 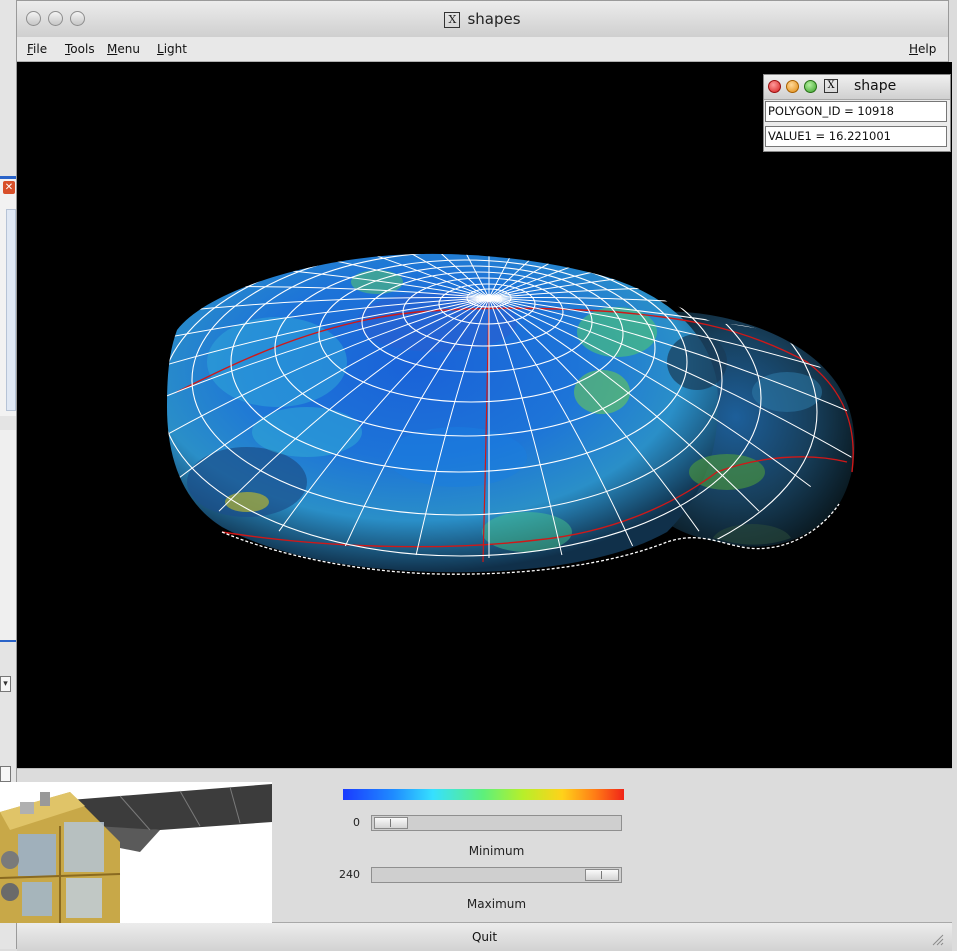 I want to click on minimum-slider-thumb, so click(x=391, y=823).